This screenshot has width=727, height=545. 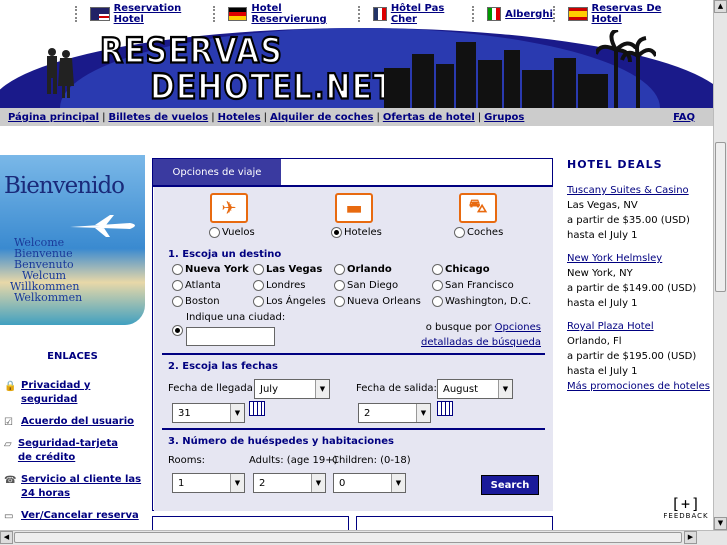 I want to click on logo-line-2: DEHOTEL.NET, so click(x=272, y=87).